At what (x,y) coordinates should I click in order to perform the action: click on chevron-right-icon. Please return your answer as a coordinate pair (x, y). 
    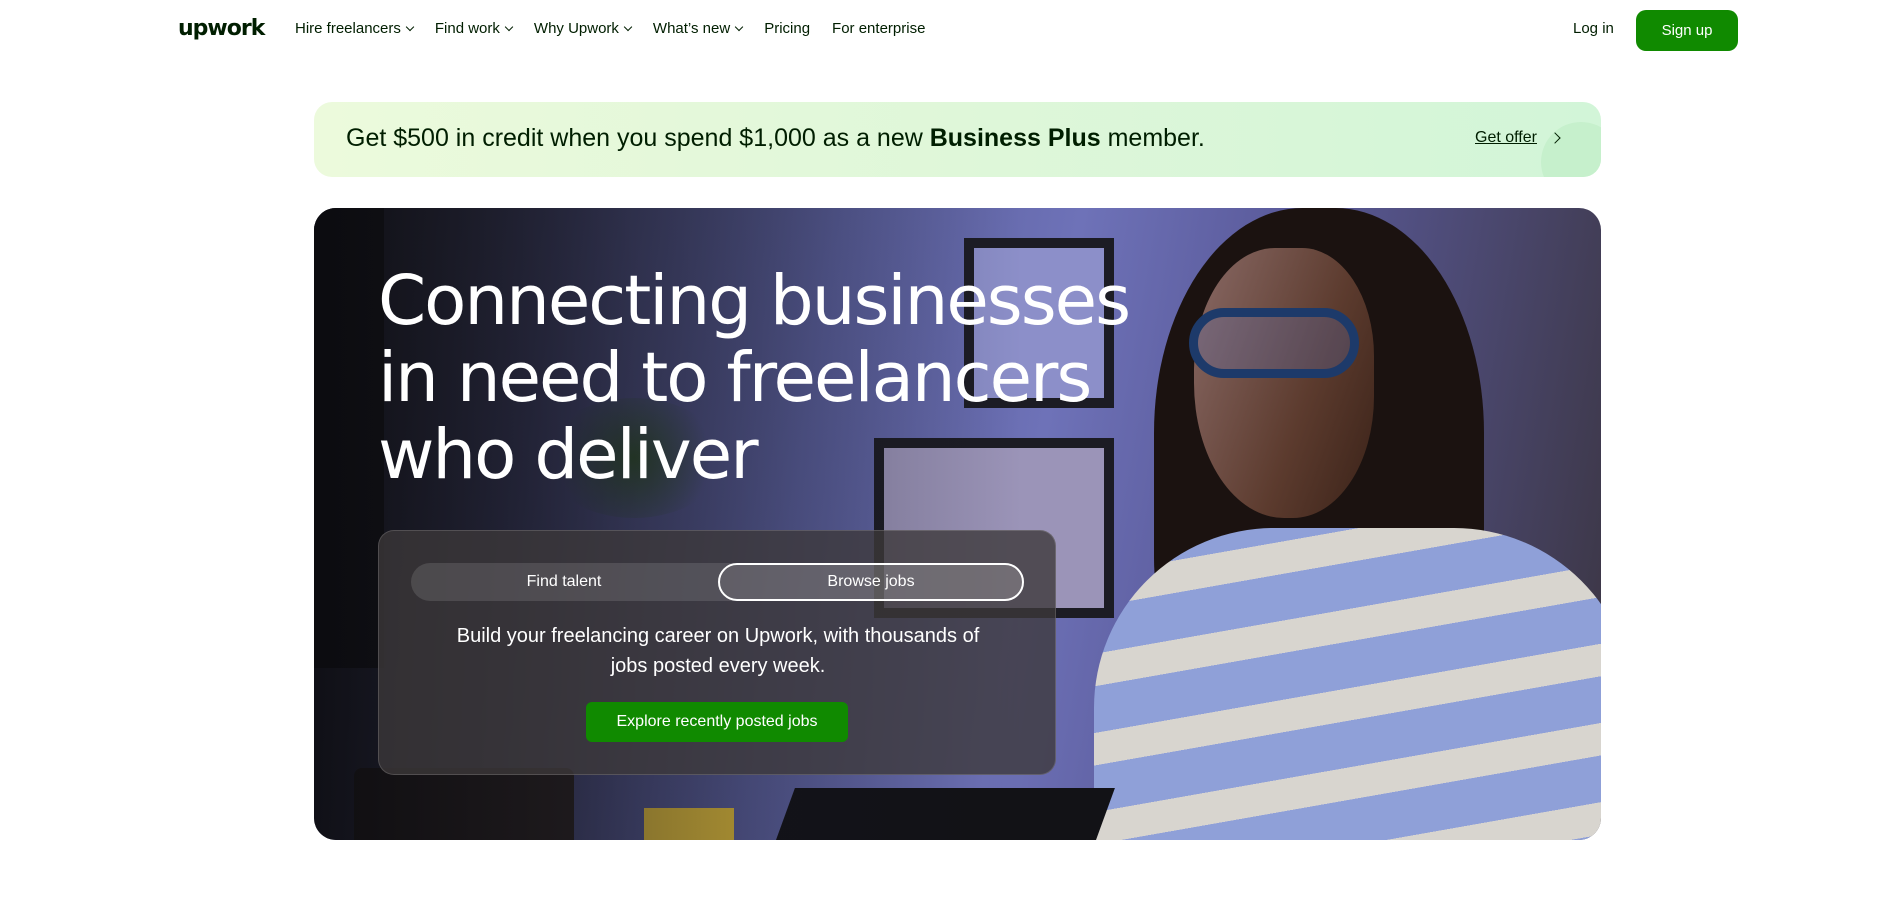
    Looking at the image, I should click on (1555, 138).